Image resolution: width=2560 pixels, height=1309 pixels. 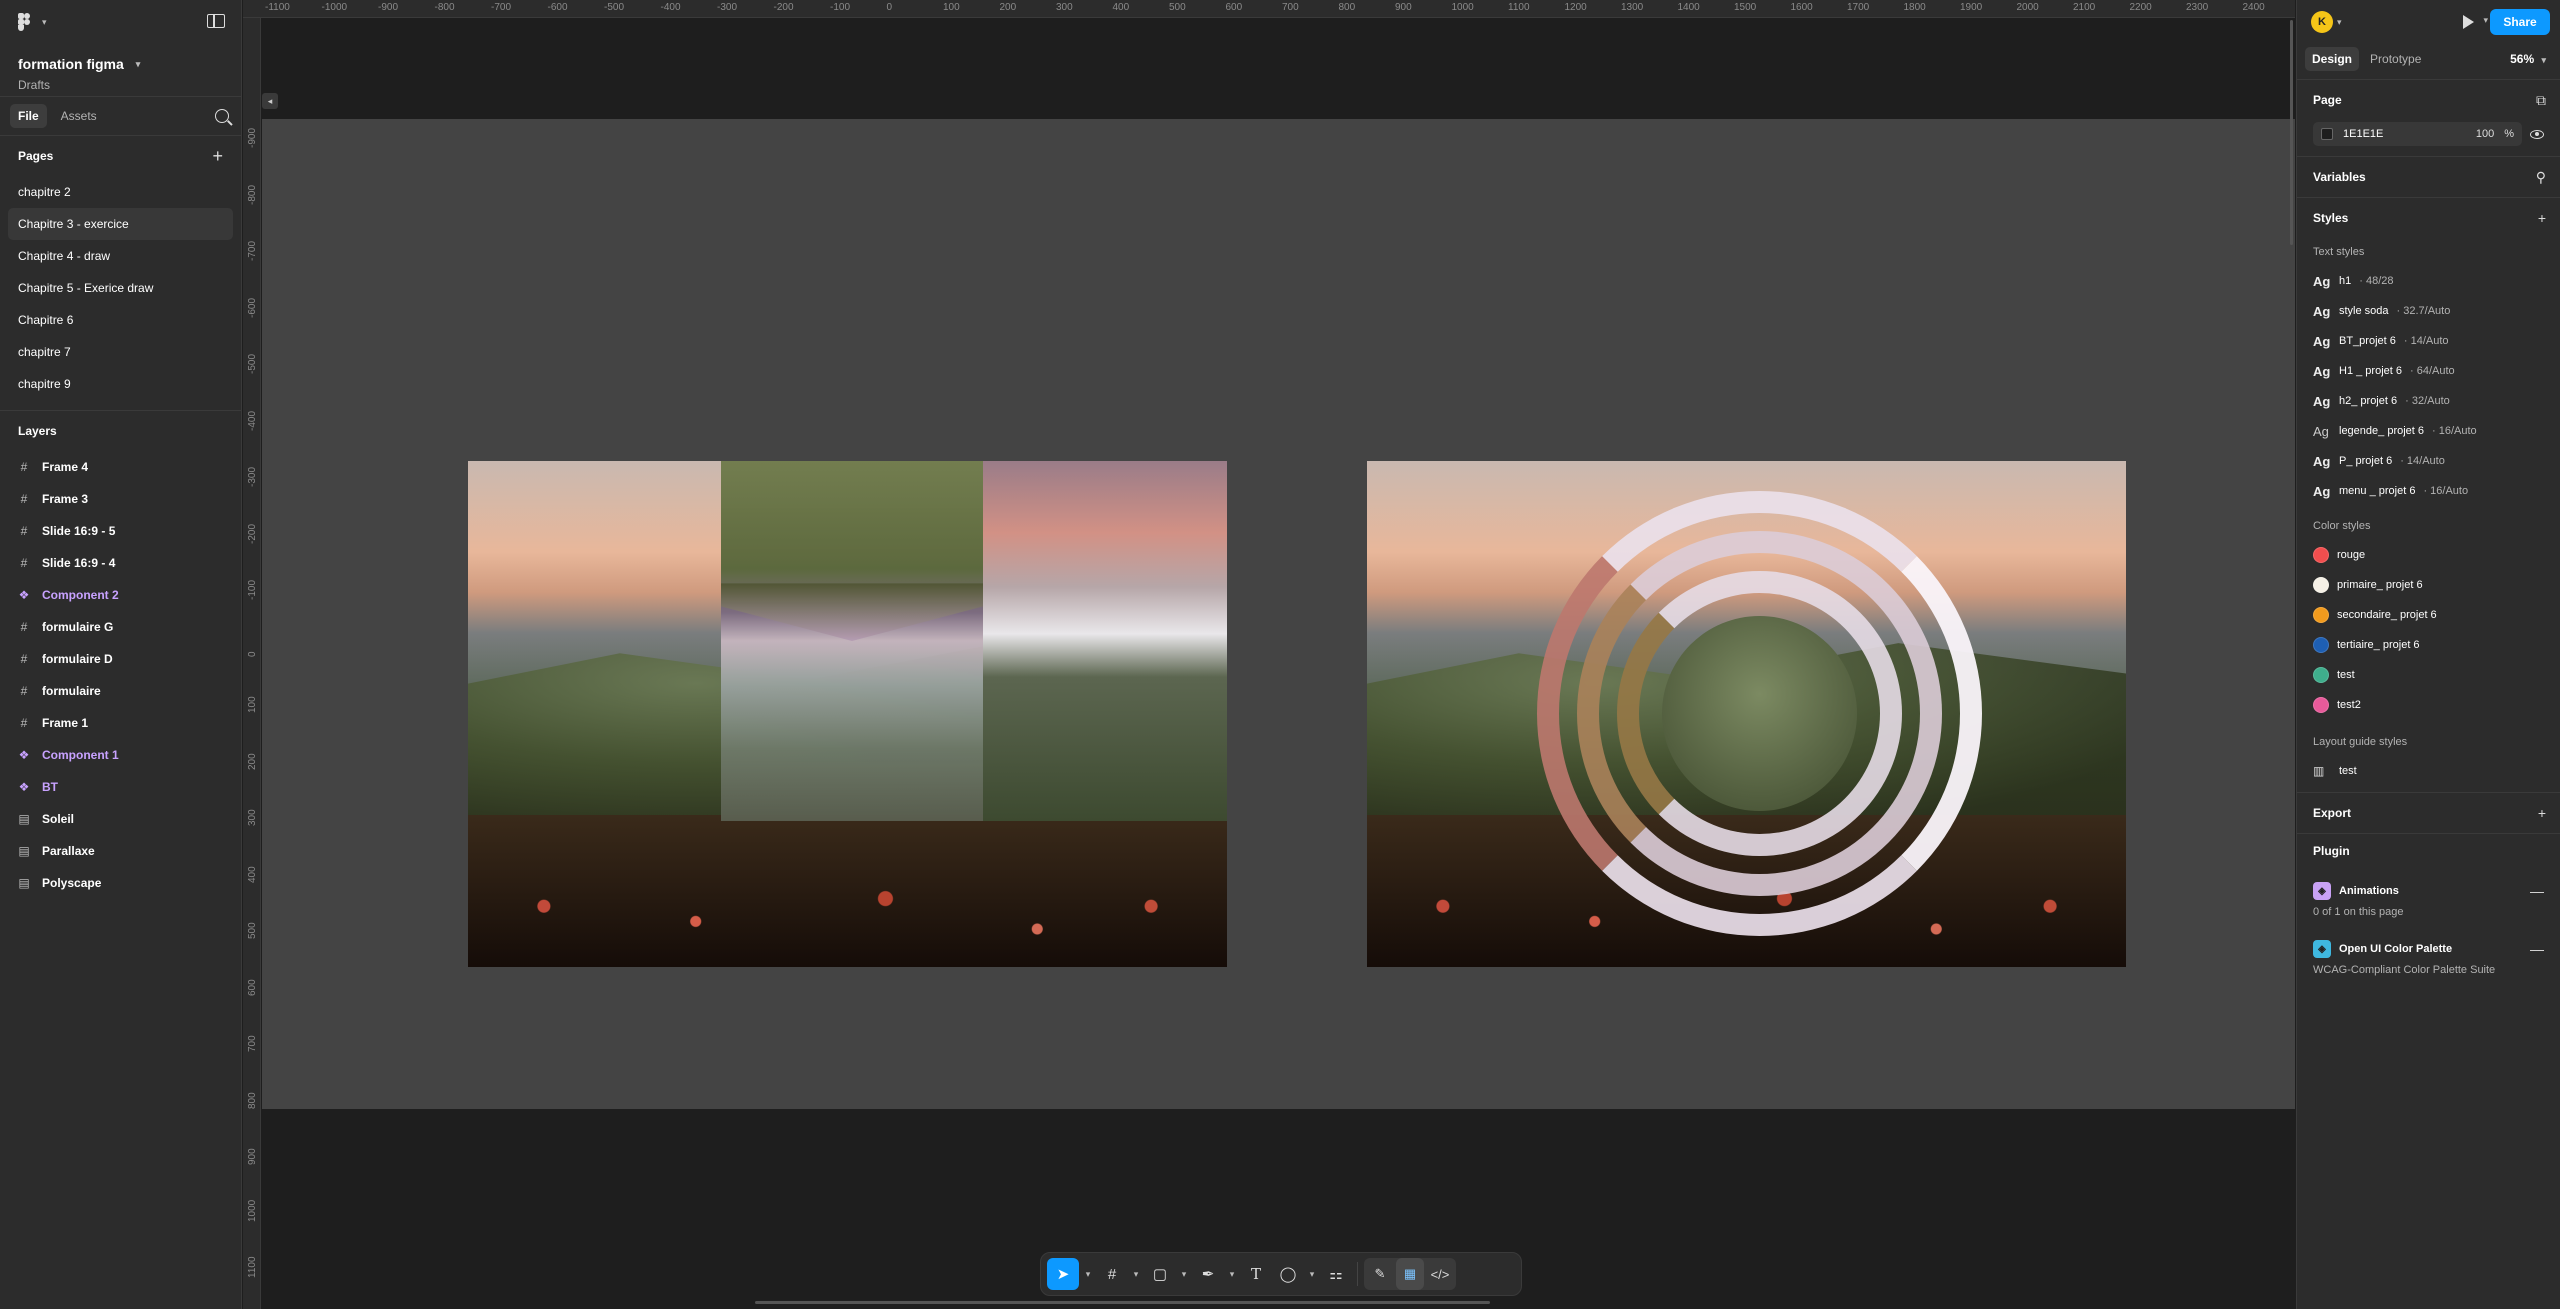 I want to click on eye-icon, so click(x=2537, y=134).